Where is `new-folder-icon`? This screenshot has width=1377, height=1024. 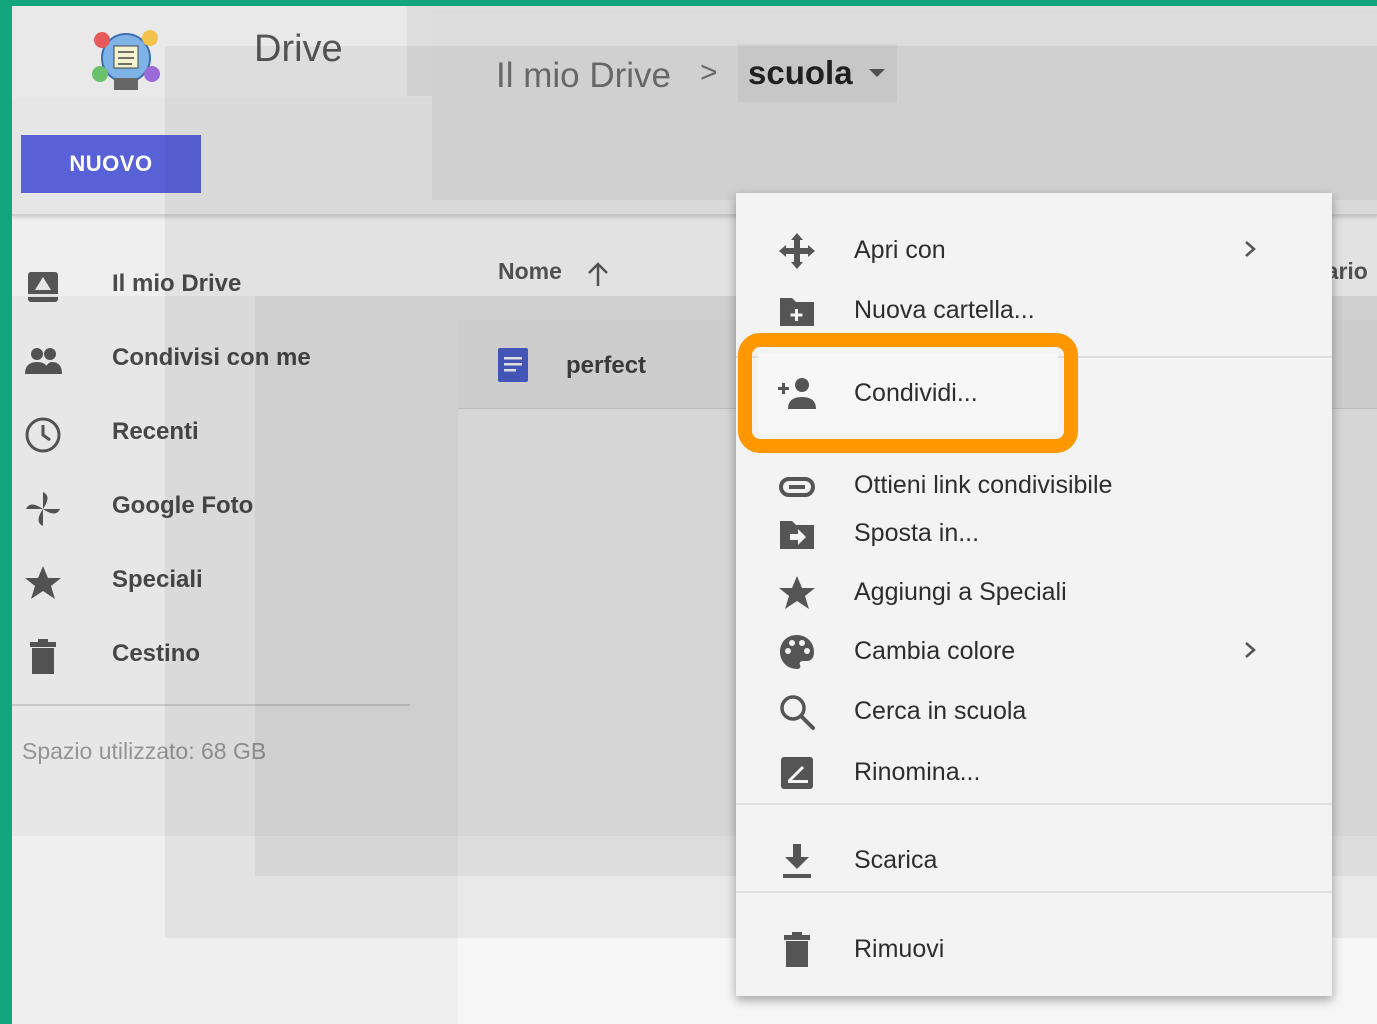
new-folder-icon is located at coordinates (797, 312).